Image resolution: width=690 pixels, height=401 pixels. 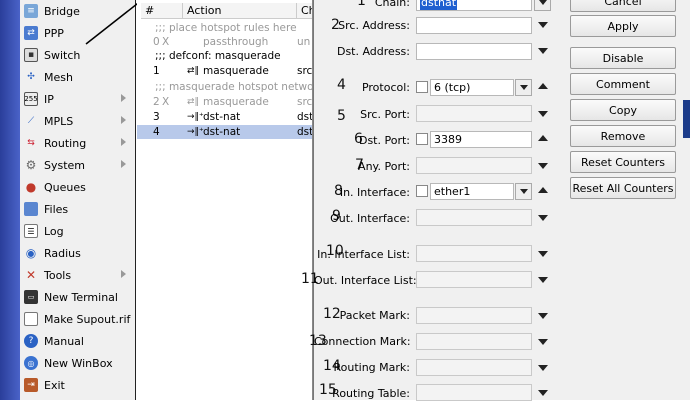 I want to click on packet-mark-input, so click(x=474, y=315).